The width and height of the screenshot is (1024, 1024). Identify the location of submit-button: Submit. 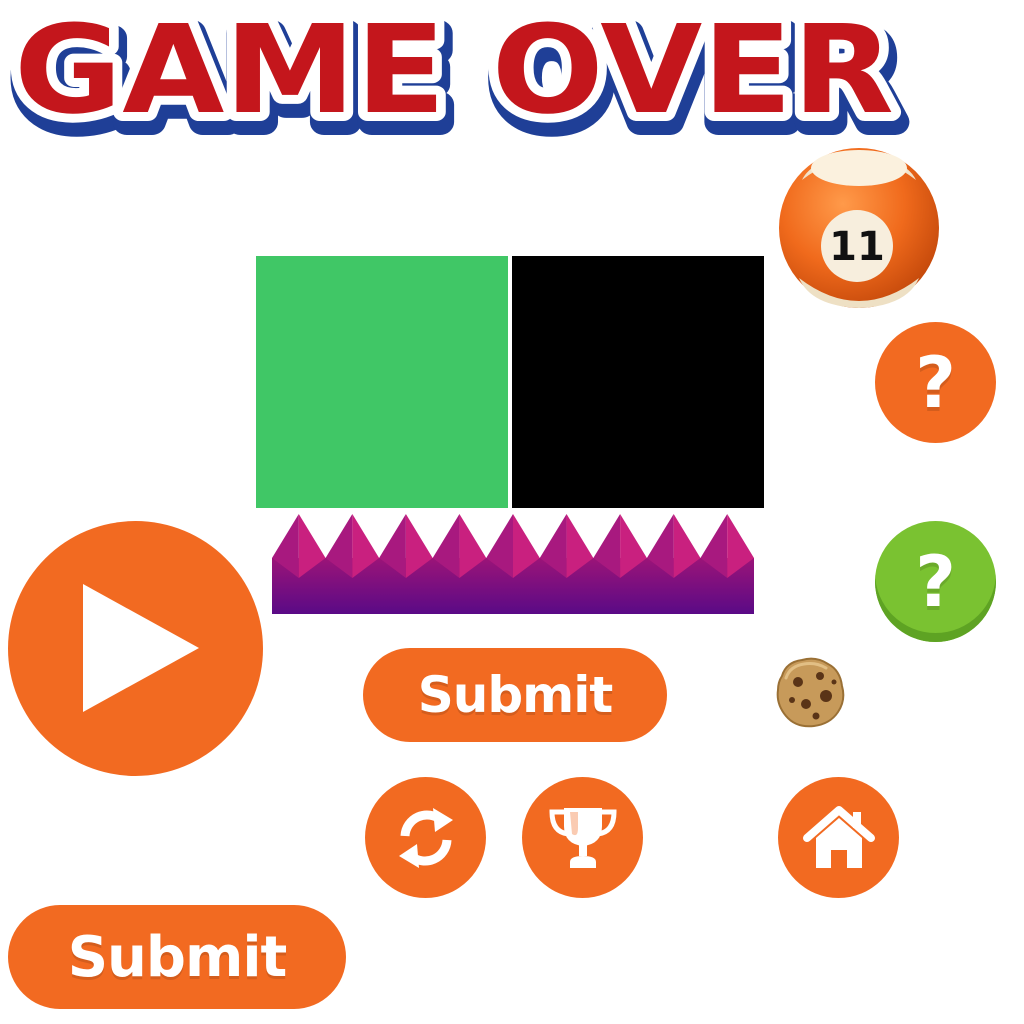
(515, 695).